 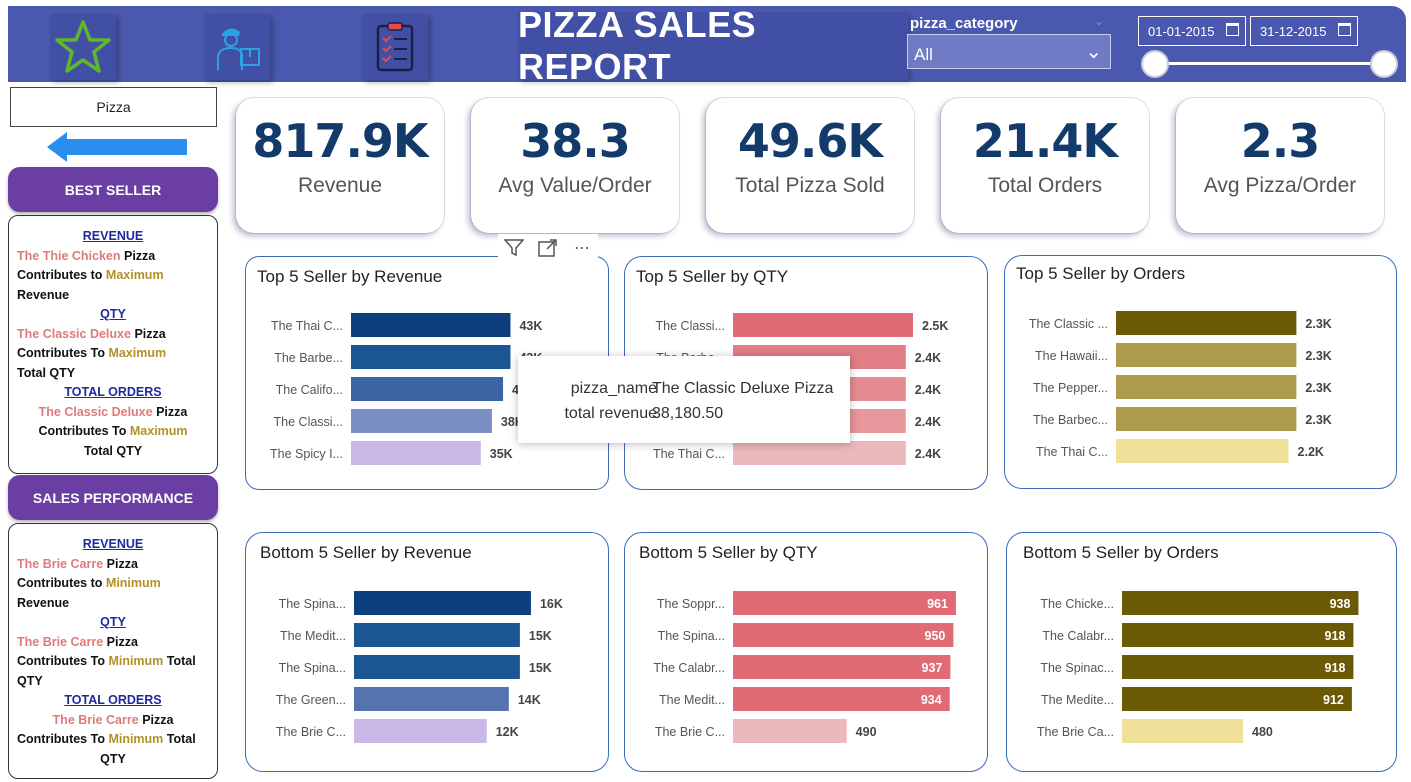 I want to click on text: Total, so click(x=181, y=661).